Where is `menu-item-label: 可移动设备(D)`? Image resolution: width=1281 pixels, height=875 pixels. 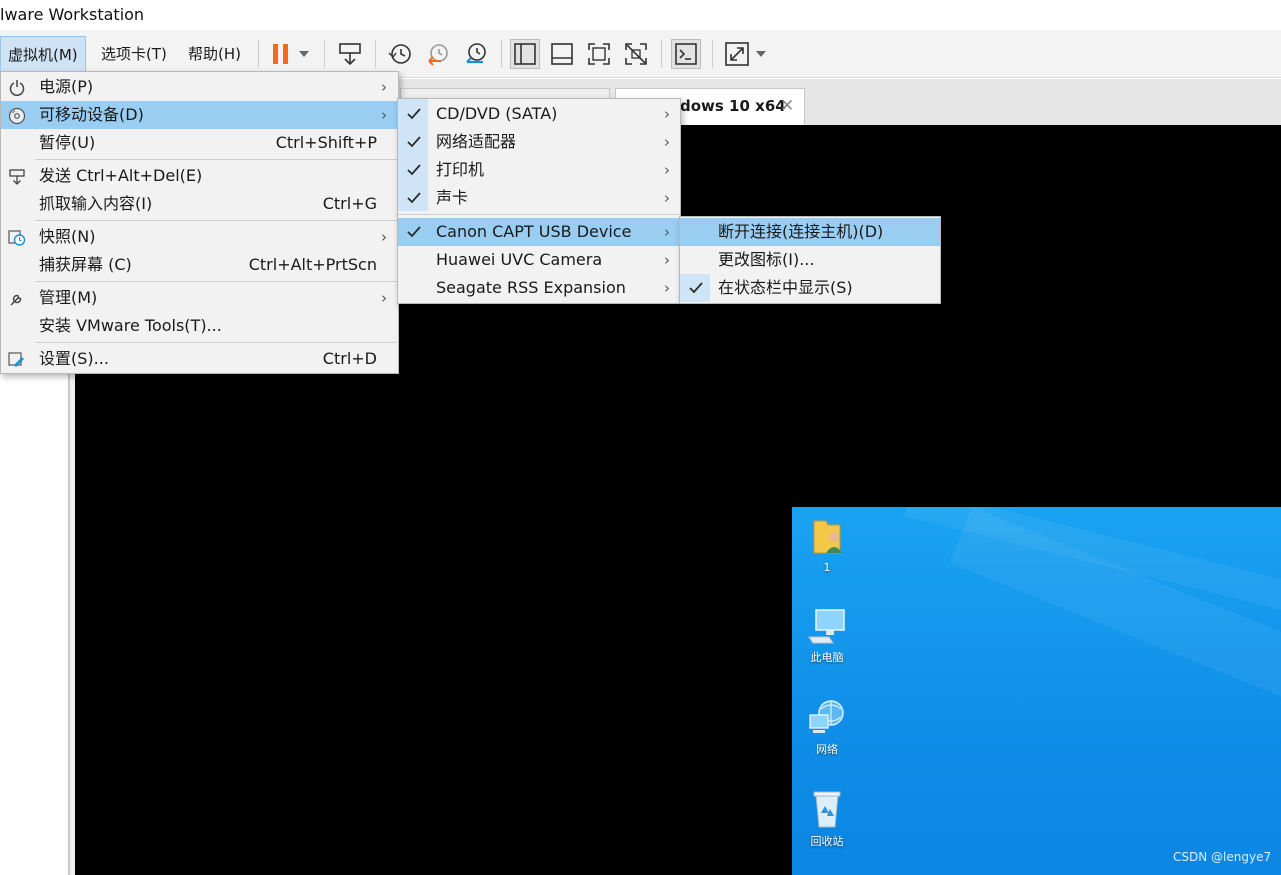 menu-item-label: 可移动设备(D) is located at coordinates (91, 114).